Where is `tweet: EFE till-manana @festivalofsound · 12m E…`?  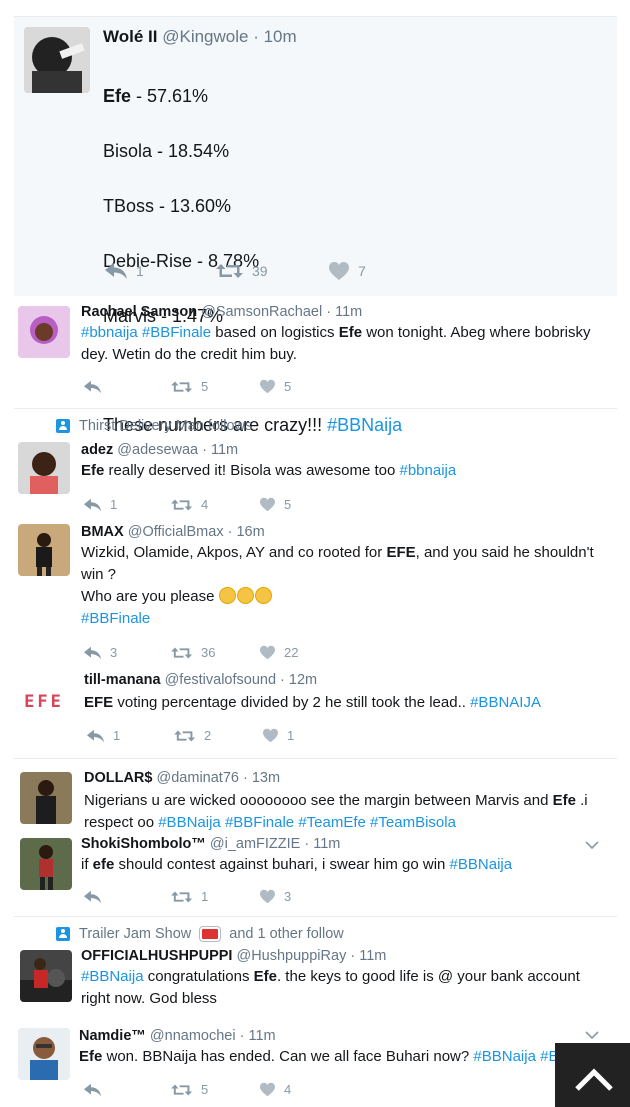 tweet: EFE till-manana @festivalofsound · 12m E… is located at coordinates (315, 715).